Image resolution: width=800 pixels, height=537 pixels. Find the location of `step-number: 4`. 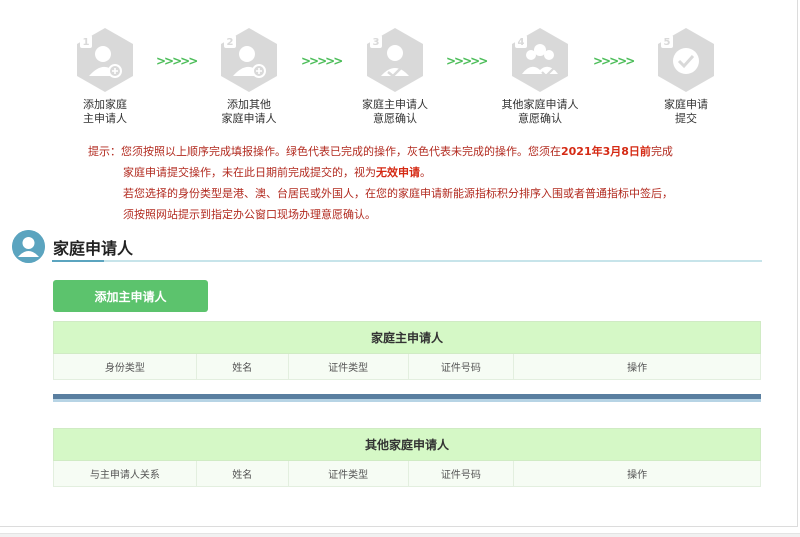

step-number: 4 is located at coordinates (521, 42).